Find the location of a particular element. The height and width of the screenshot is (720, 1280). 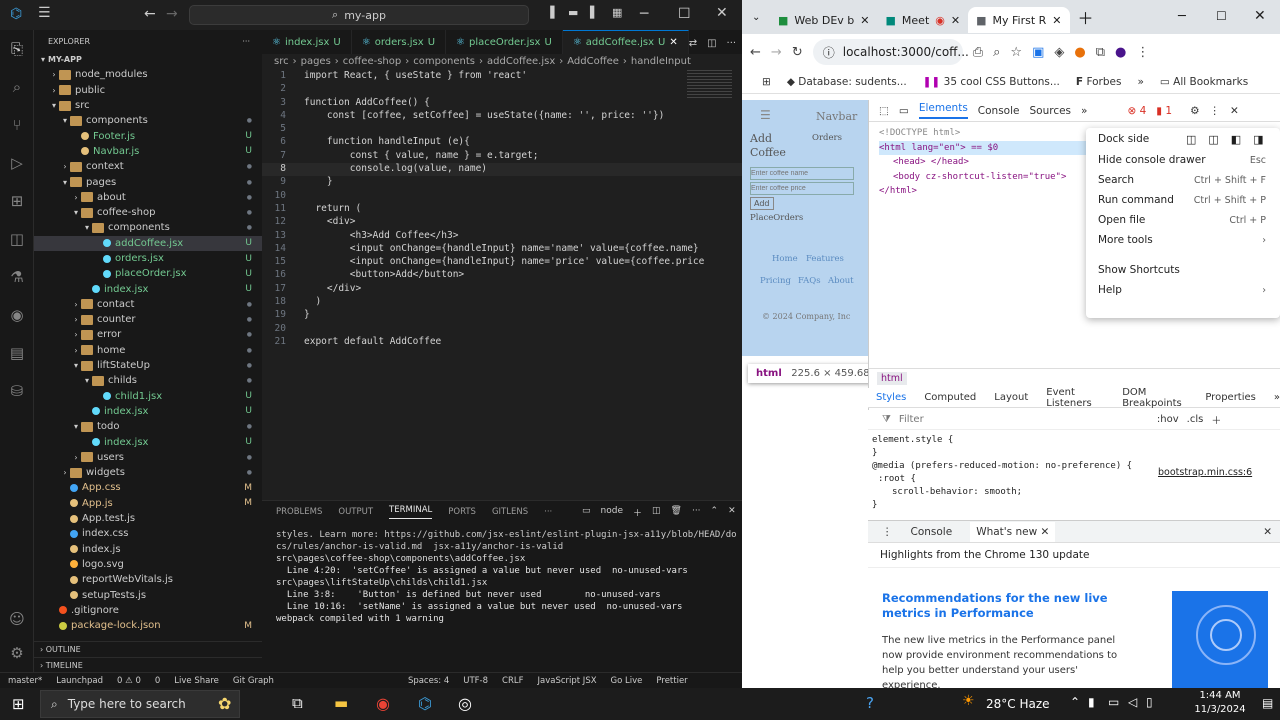

device-toolbar-icon: ▭ is located at coordinates (904, 111).